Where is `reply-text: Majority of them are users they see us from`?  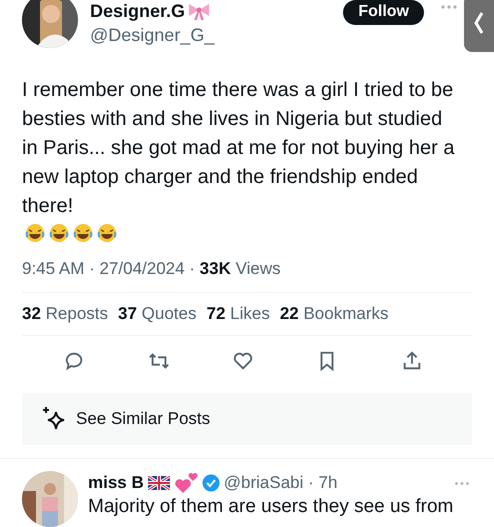
reply-text: Majority of them are users they see us from is located at coordinates (271, 507).